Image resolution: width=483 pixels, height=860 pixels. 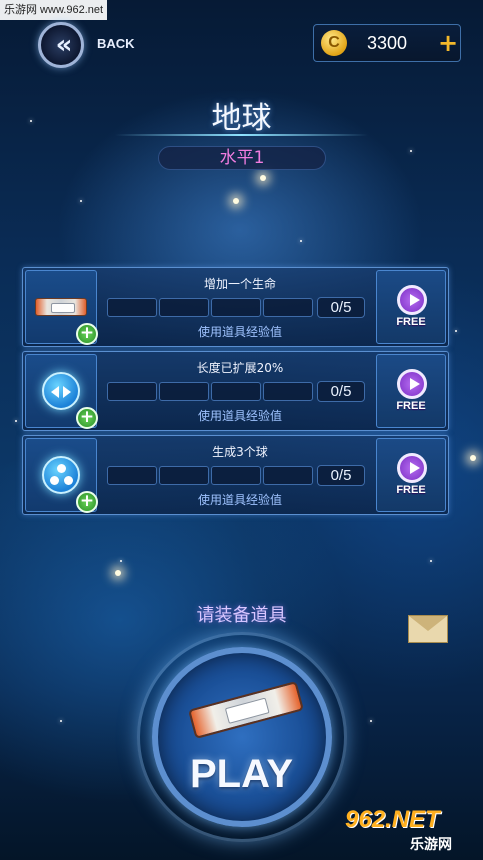 I want to click on coin-value: 3300, so click(x=387, y=42).